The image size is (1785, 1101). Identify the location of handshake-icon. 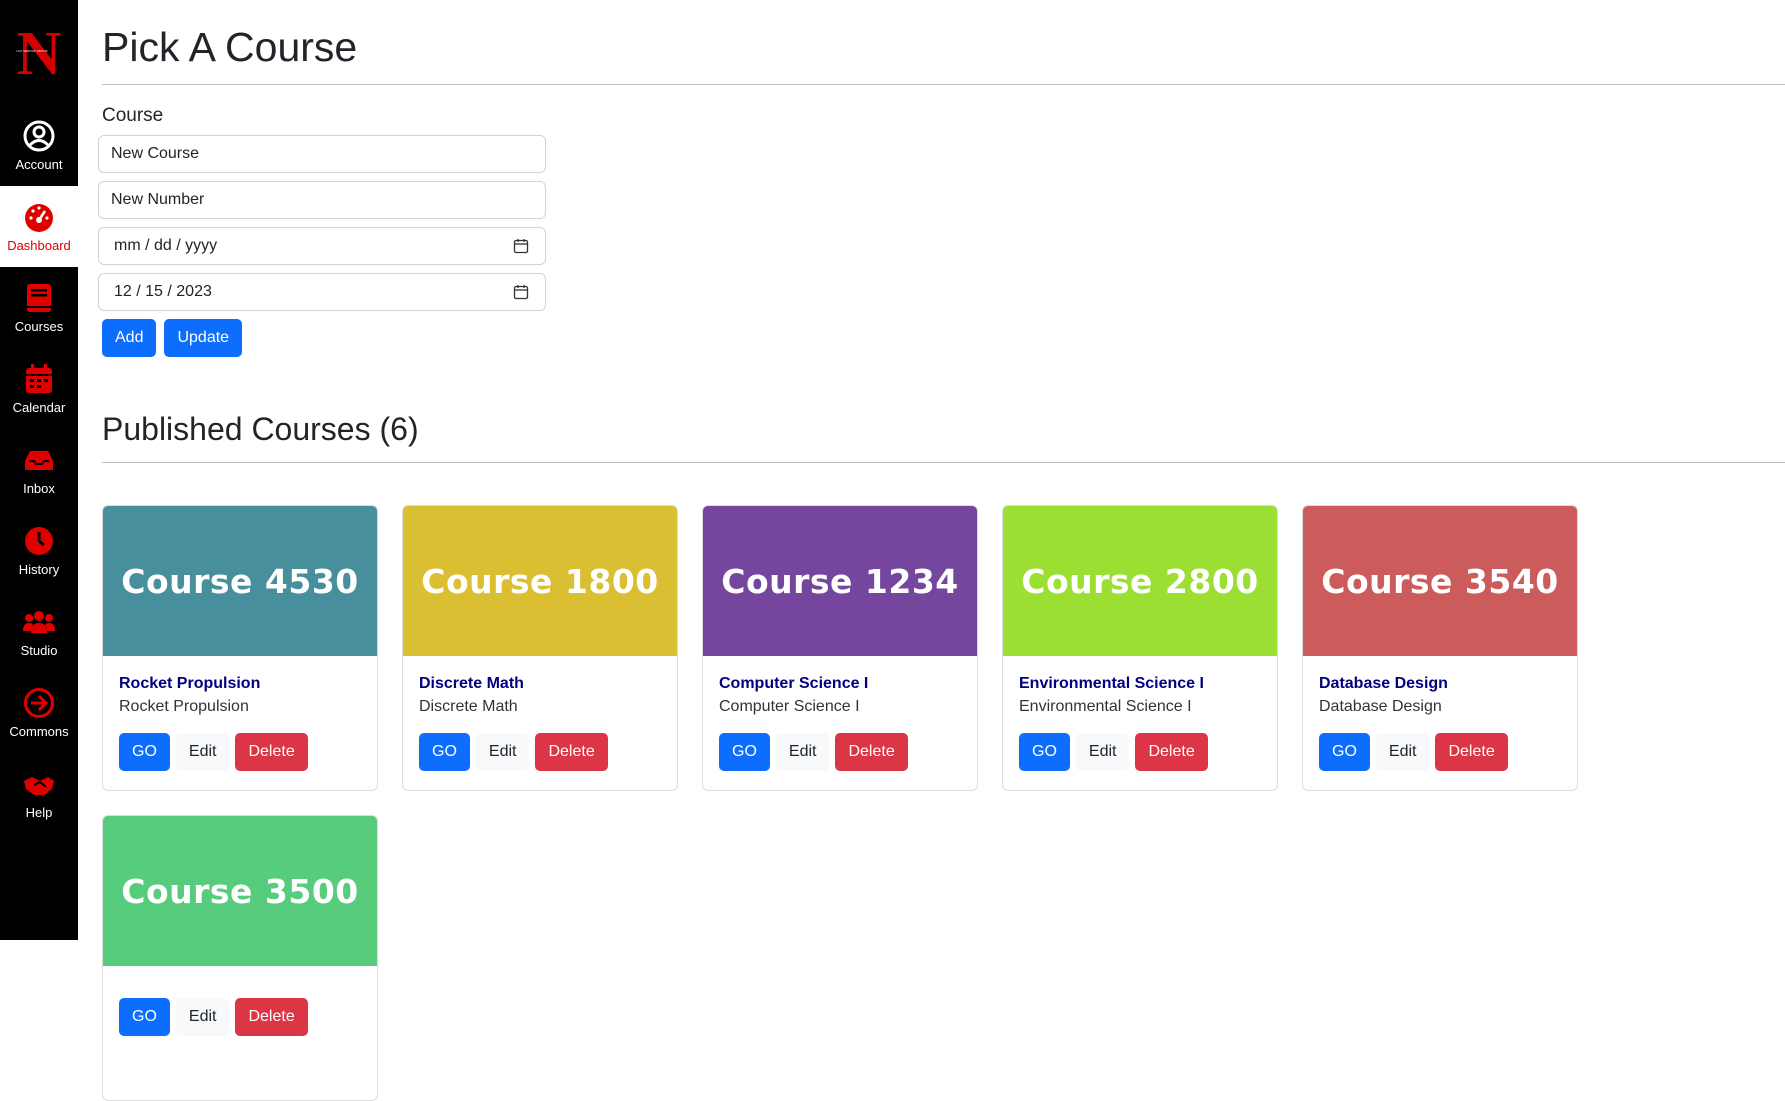
(39, 786).